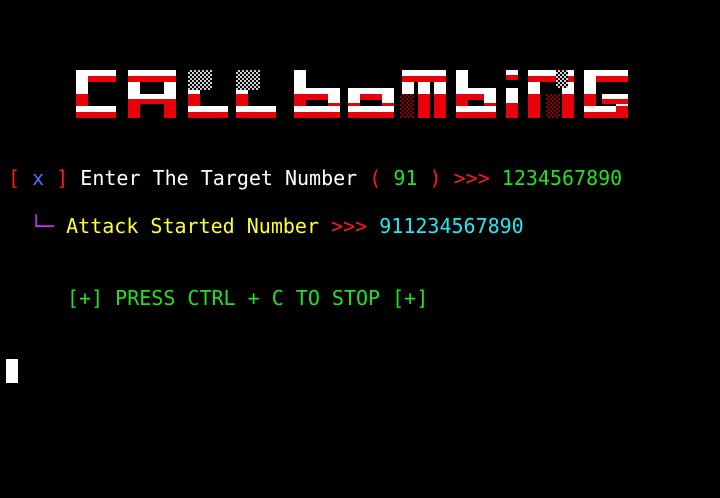  I want to click on tree-branch-icon: └─, so click(42, 226).